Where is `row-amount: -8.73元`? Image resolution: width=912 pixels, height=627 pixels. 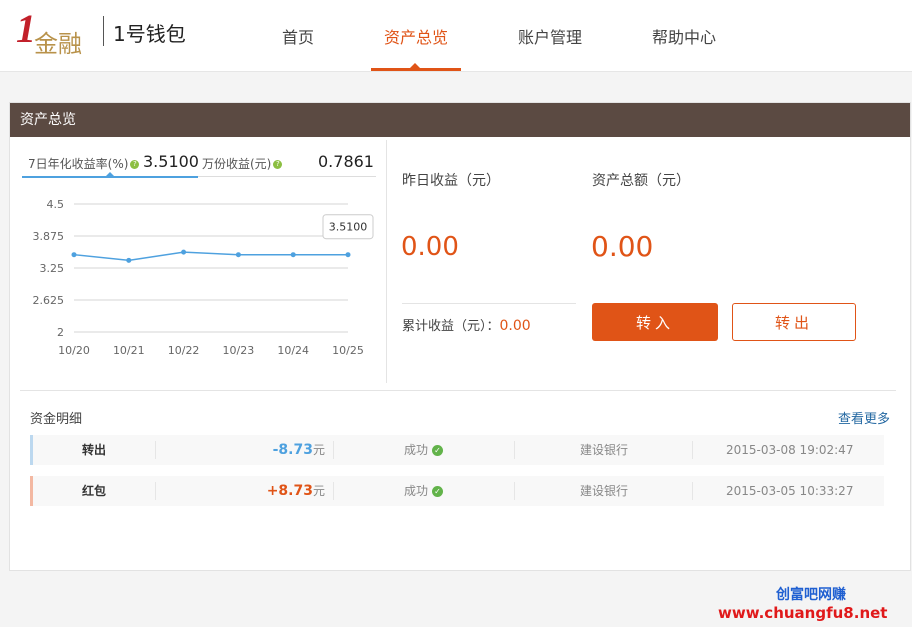 row-amount: -8.73元 is located at coordinates (277, 450).